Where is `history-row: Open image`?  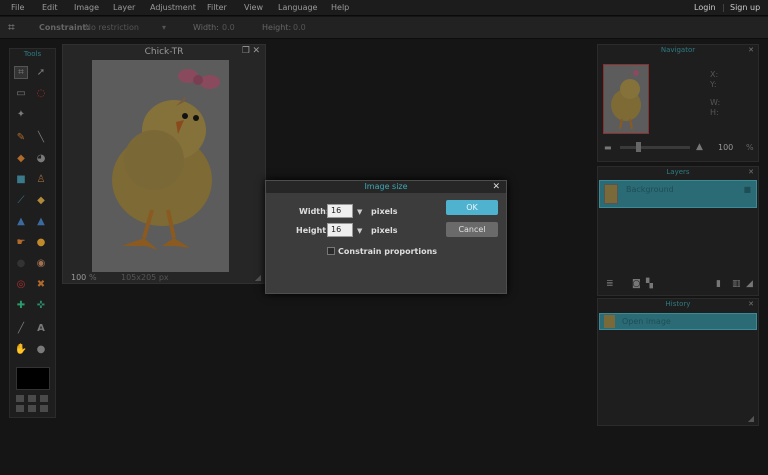 history-row: Open image is located at coordinates (678, 321).